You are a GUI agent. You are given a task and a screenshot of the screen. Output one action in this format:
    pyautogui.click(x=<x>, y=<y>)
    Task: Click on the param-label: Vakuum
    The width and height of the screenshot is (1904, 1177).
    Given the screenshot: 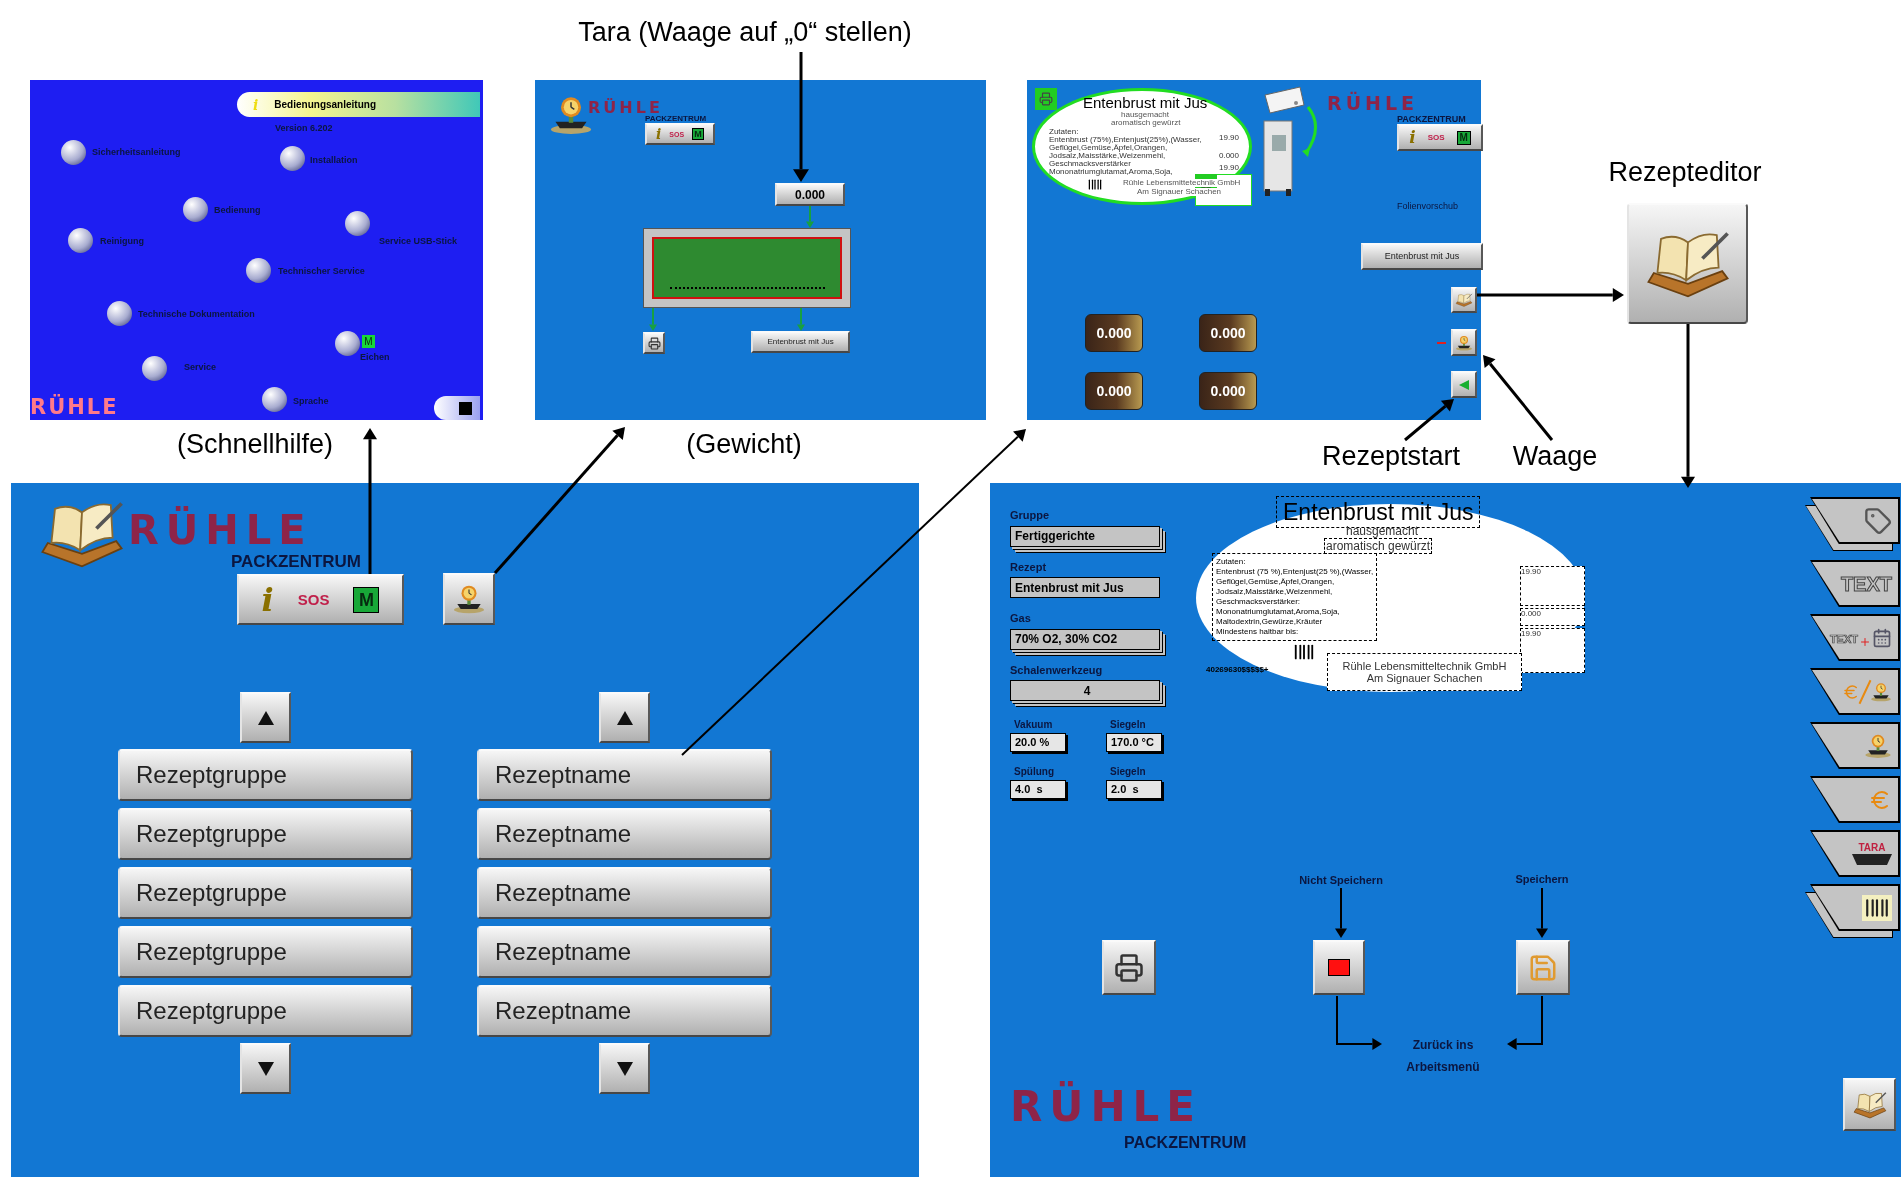 What is the action you would take?
    pyautogui.click(x=1033, y=725)
    